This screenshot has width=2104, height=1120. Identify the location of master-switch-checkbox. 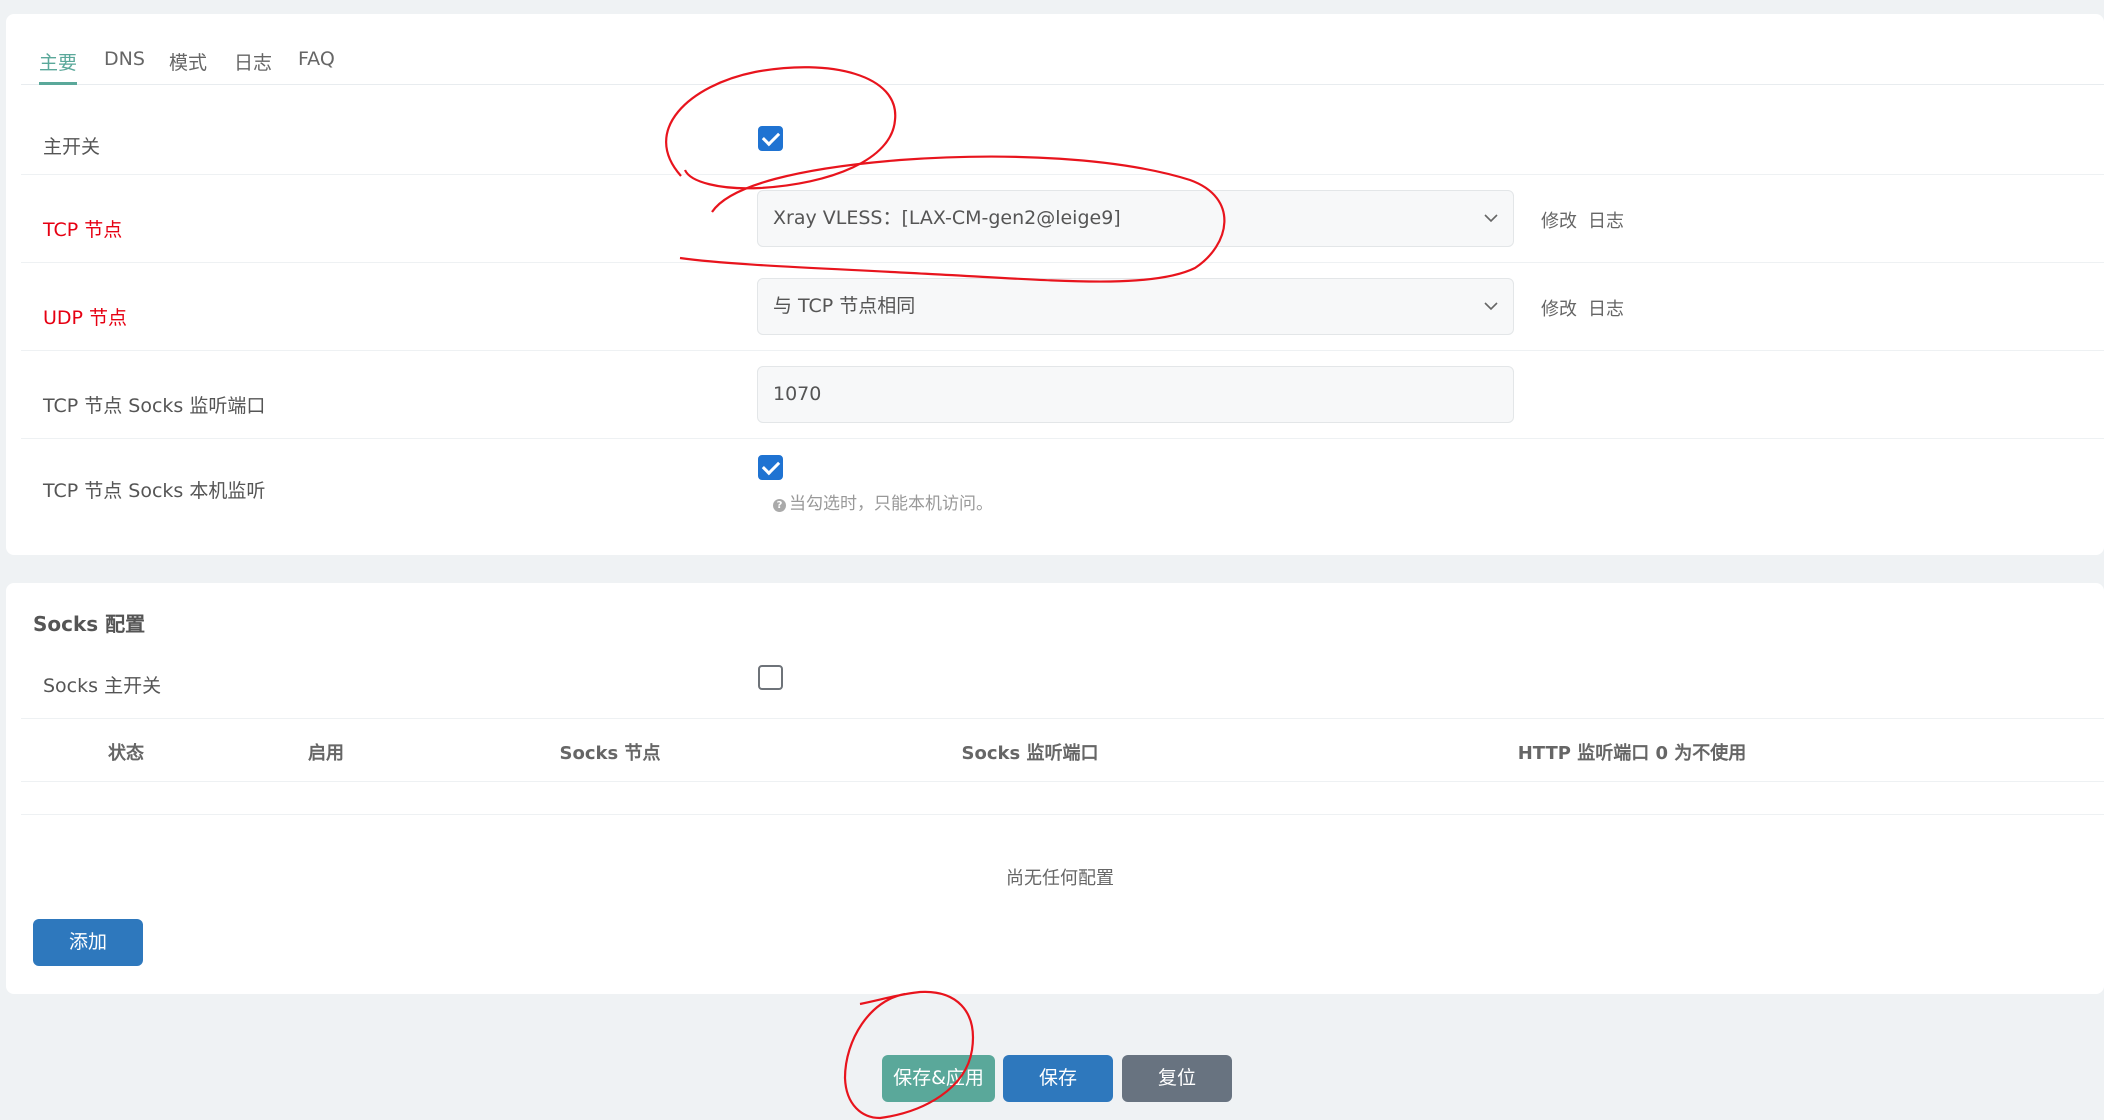
(770, 138).